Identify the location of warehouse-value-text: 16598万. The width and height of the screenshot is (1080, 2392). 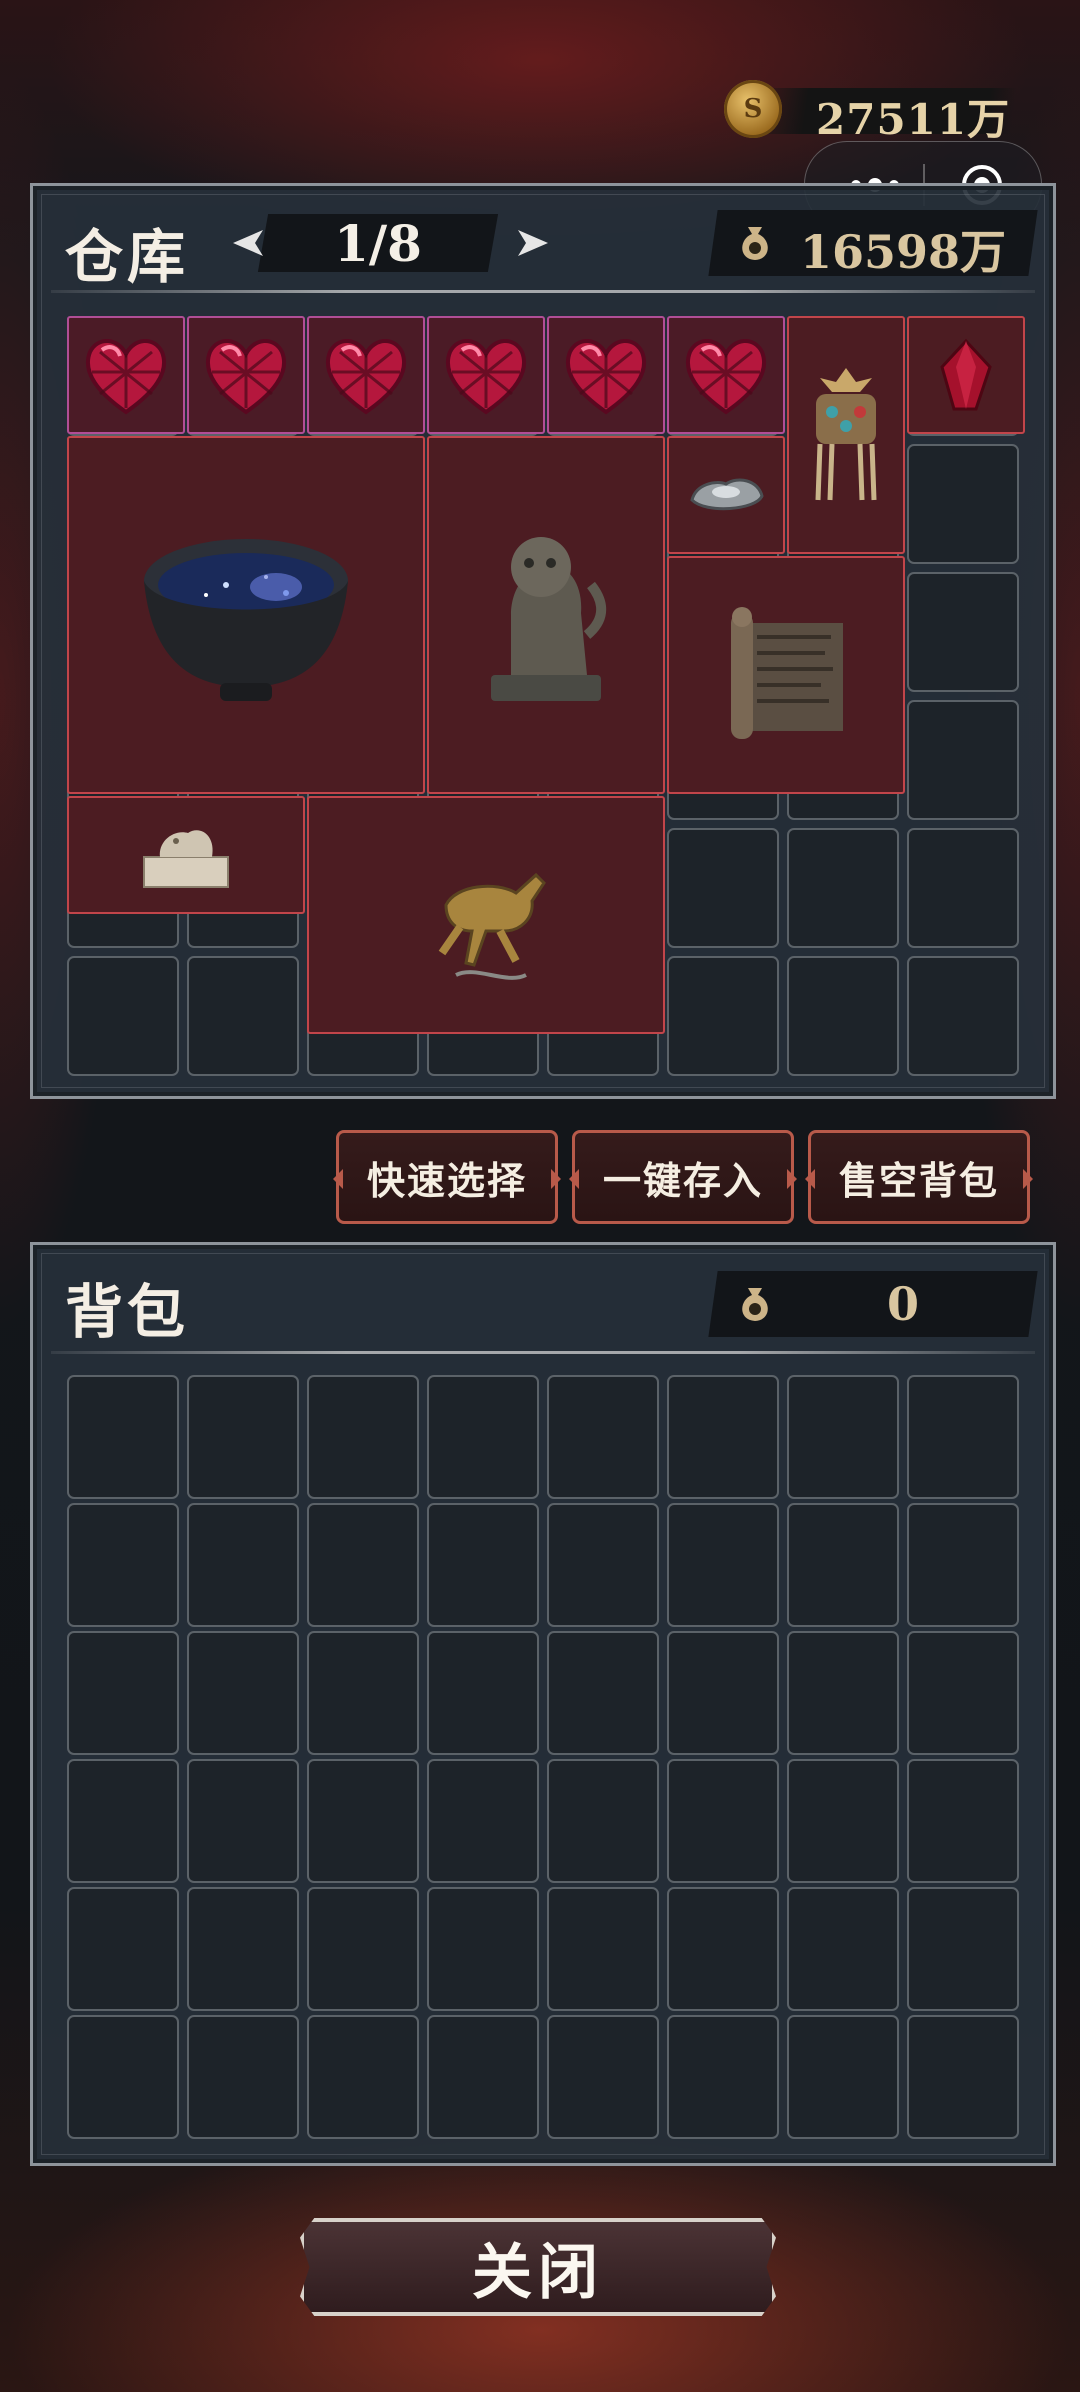
(903, 252).